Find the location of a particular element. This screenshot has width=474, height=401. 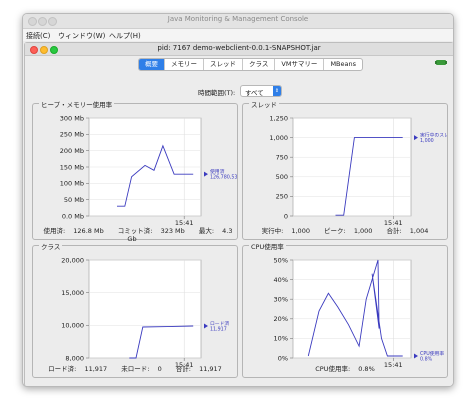

y-tick-label: 50% is located at coordinates (281, 260).